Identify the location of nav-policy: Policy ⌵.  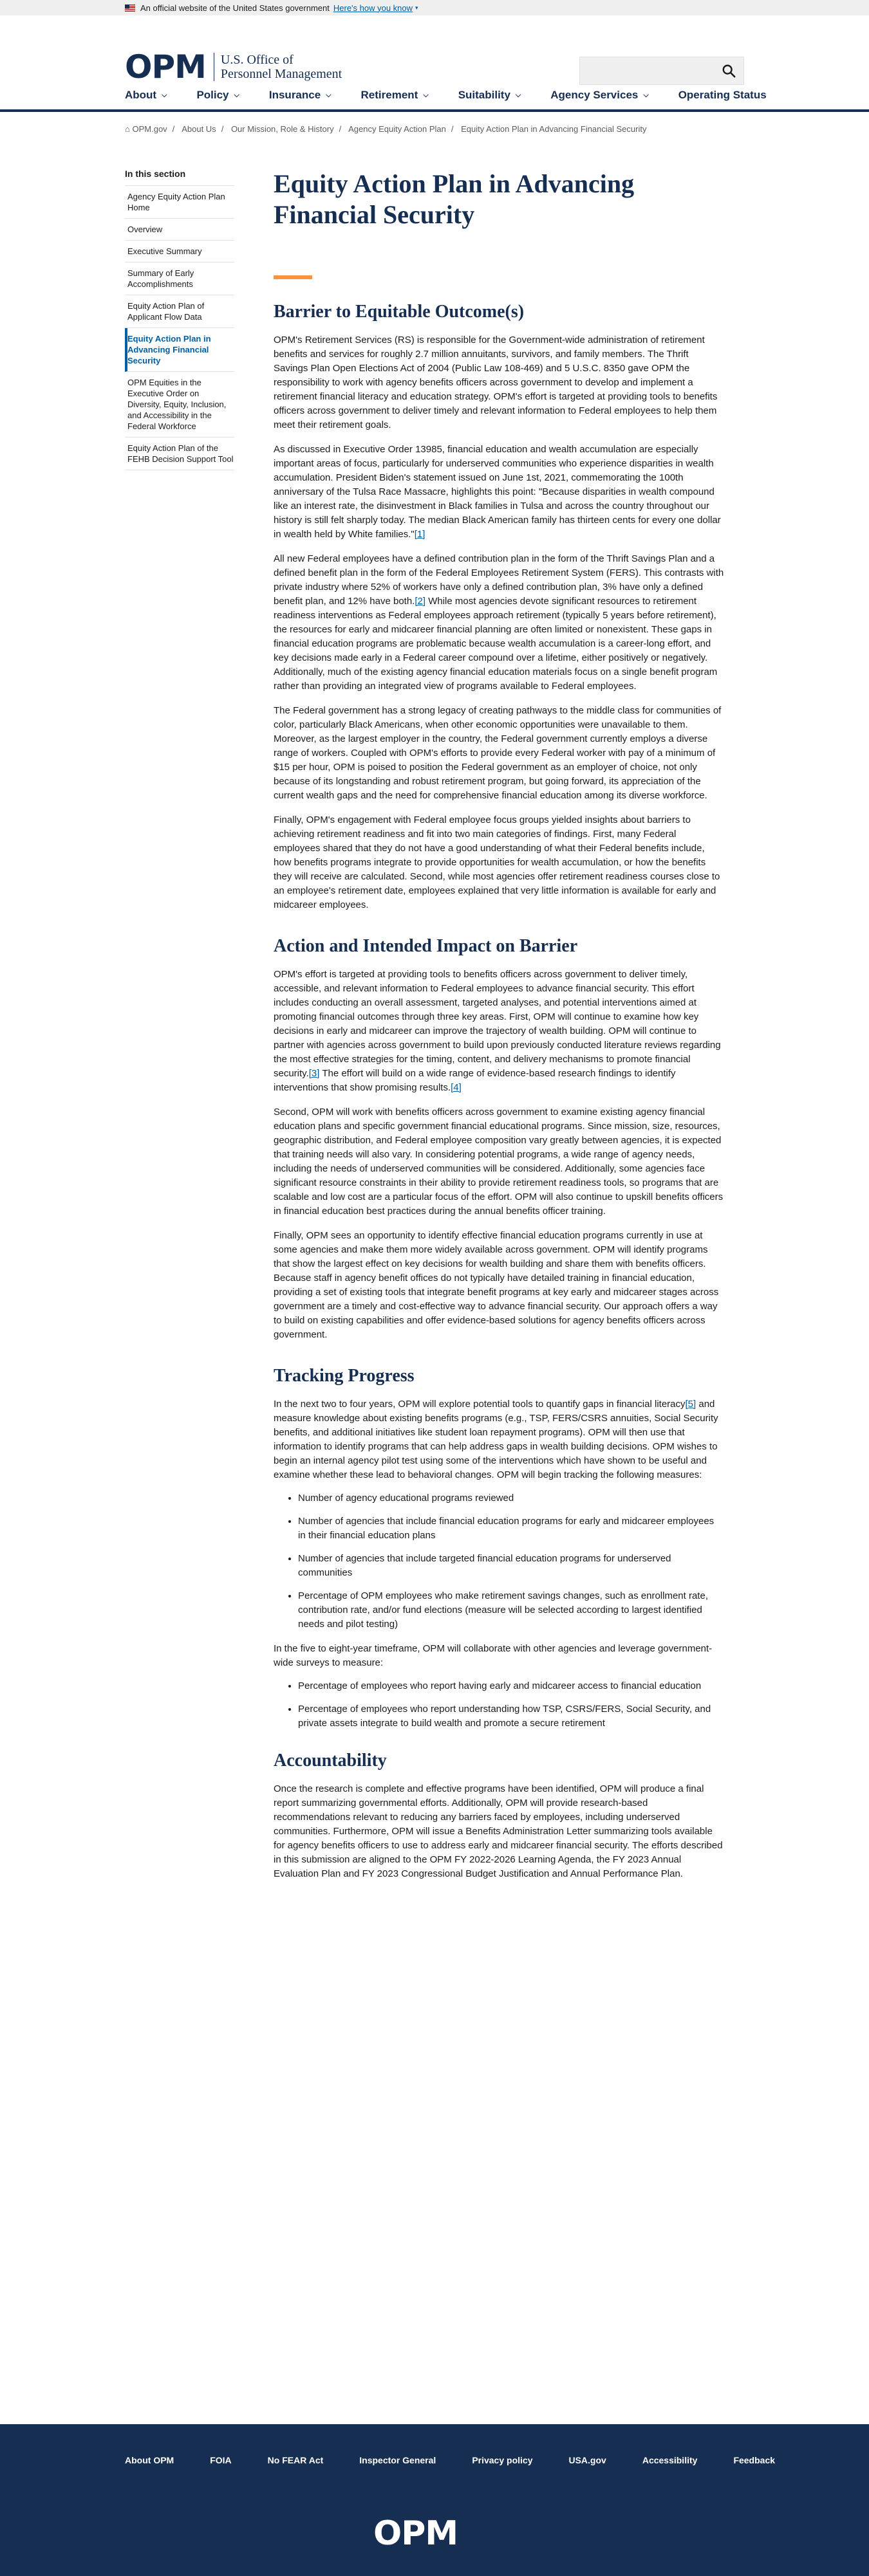
(217, 95).